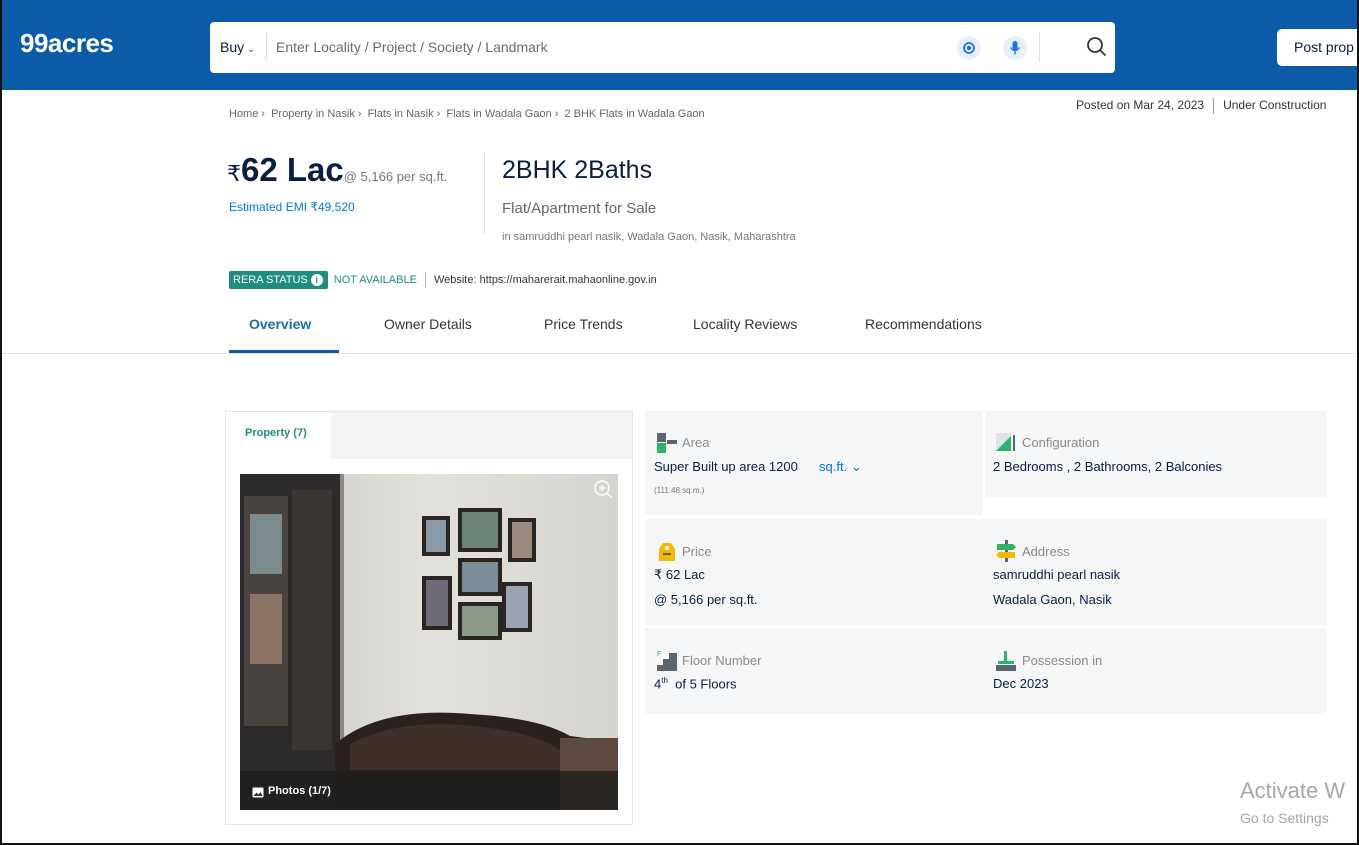 The width and height of the screenshot is (1359, 845). What do you see at coordinates (1006, 660) in the screenshot?
I see `possession-icon` at bounding box center [1006, 660].